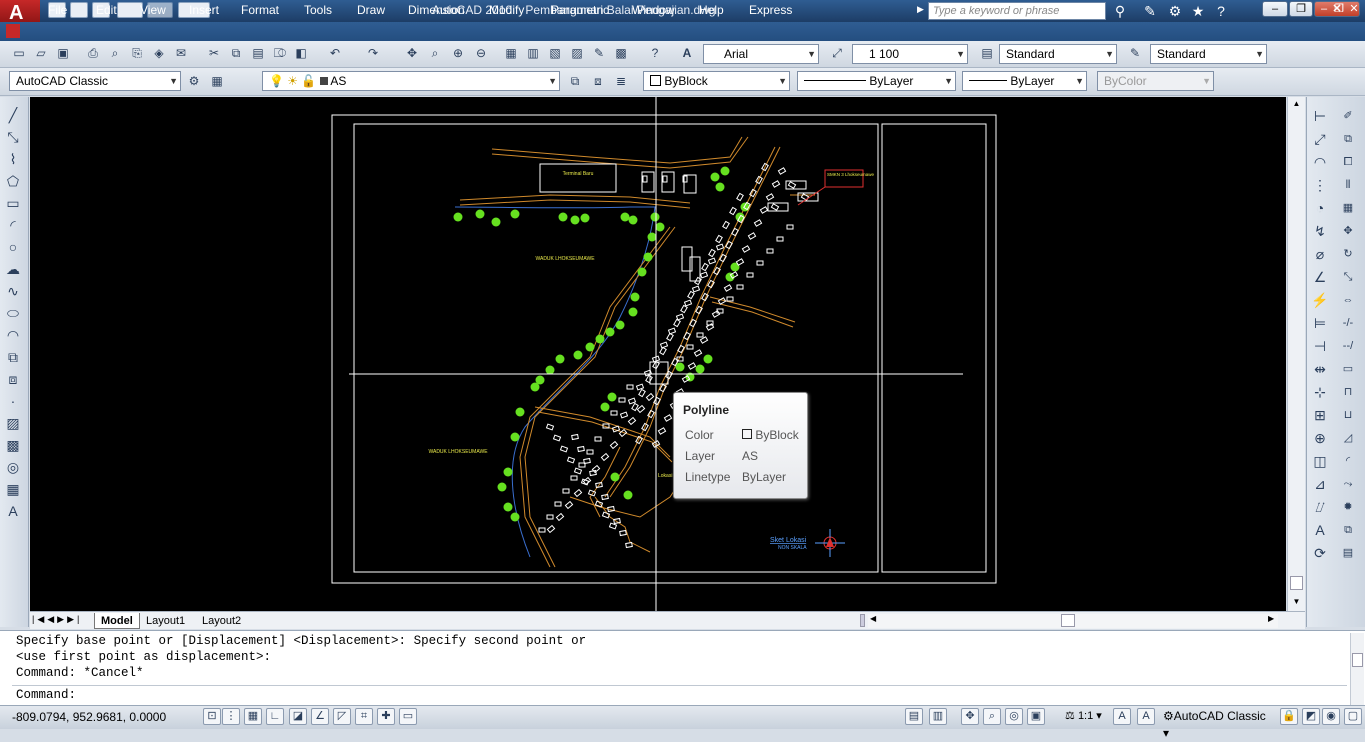 The height and width of the screenshot is (742, 1365). Describe the element at coordinates (1348, 254) in the screenshot. I see `rotate-icon: ↻` at that location.